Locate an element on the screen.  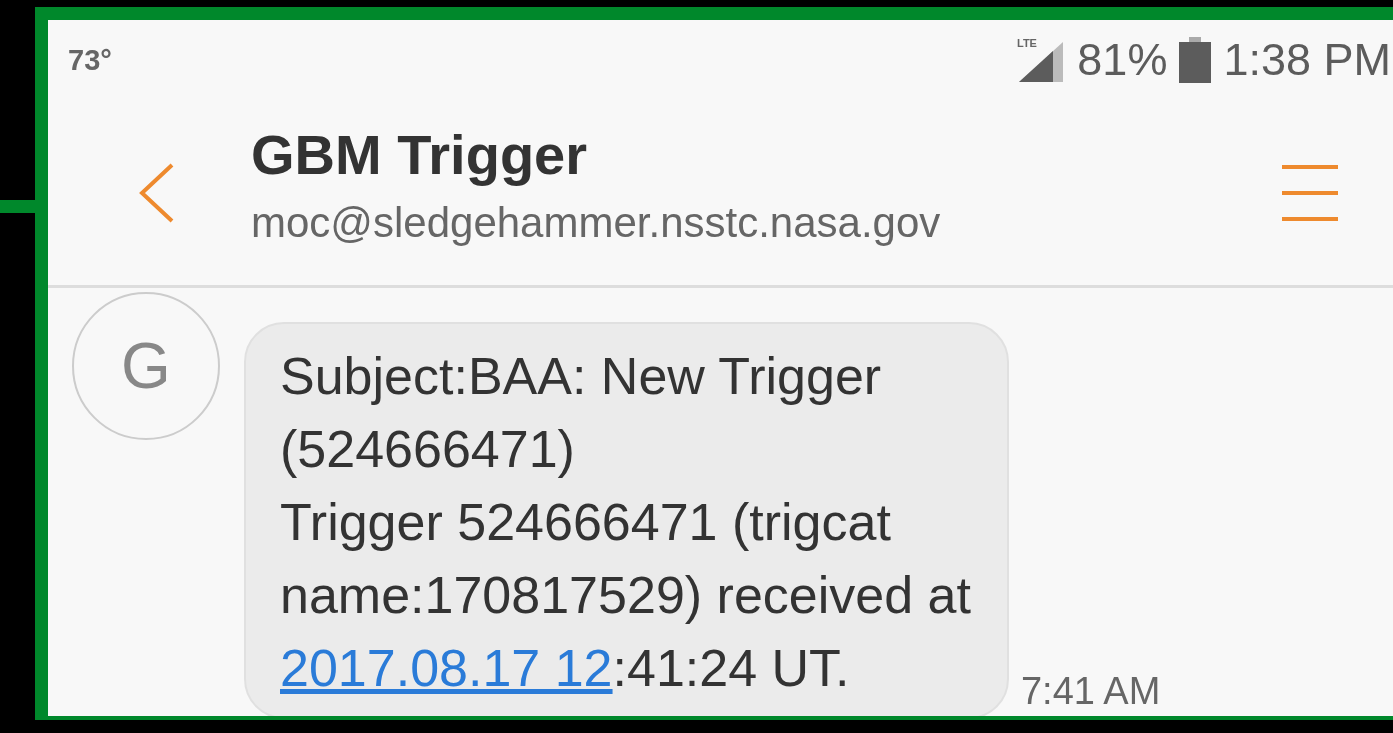
temperature-text: 73° is located at coordinates (90, 60).